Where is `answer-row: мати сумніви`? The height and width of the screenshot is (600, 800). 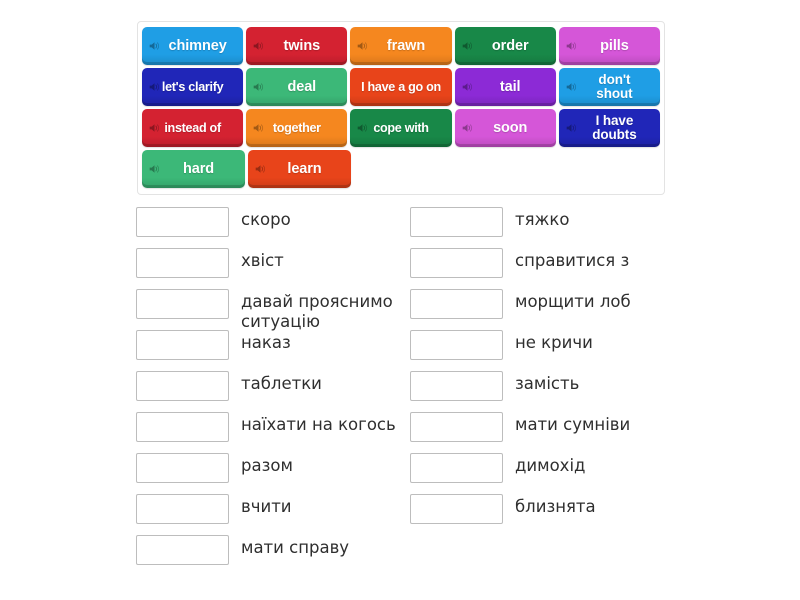 answer-row: мати сумніви is located at coordinates (547, 430).